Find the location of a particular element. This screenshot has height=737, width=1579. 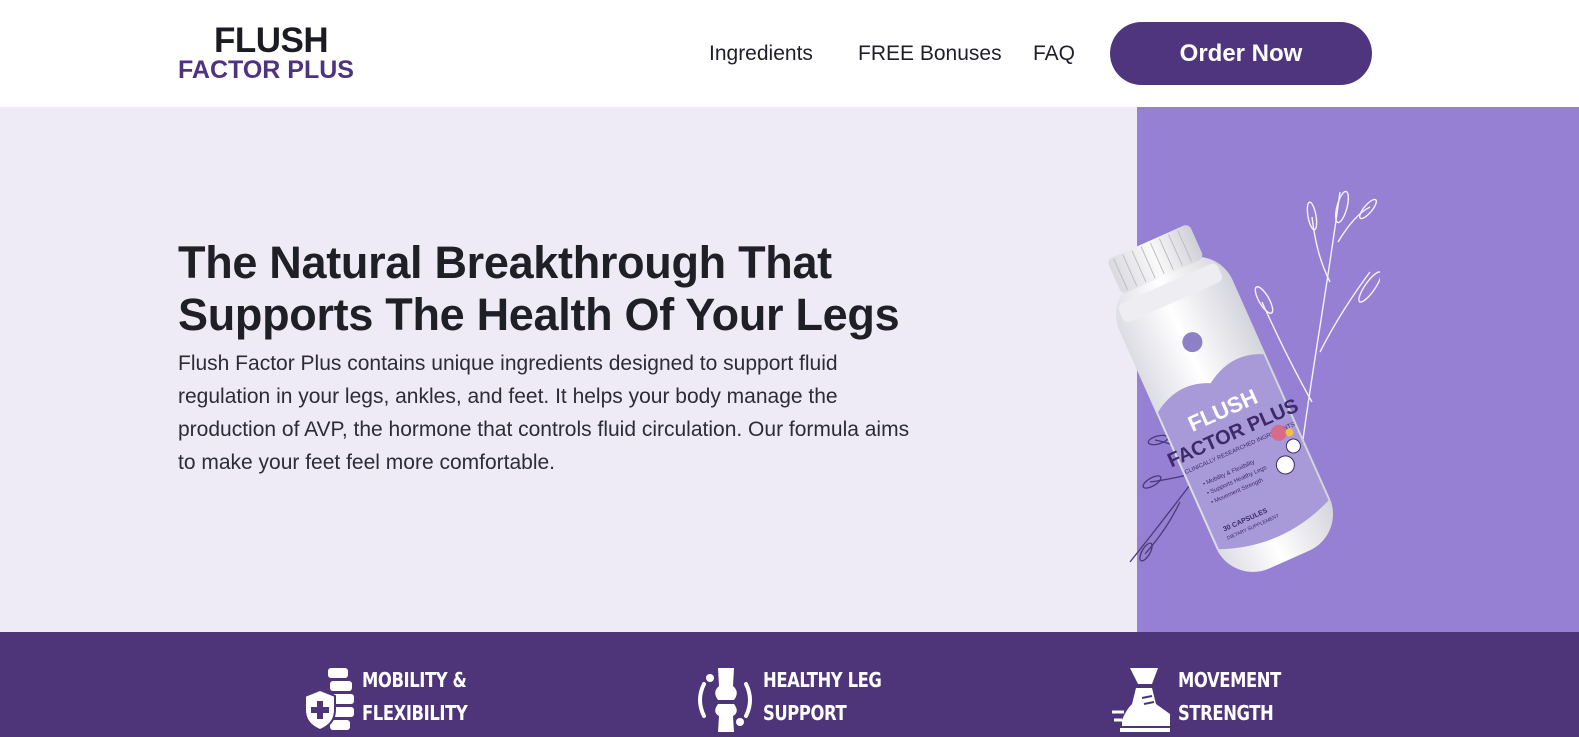

benefit-healthy-leg: HEALTHY LEG SUPPORT is located at coordinates (789, 699).